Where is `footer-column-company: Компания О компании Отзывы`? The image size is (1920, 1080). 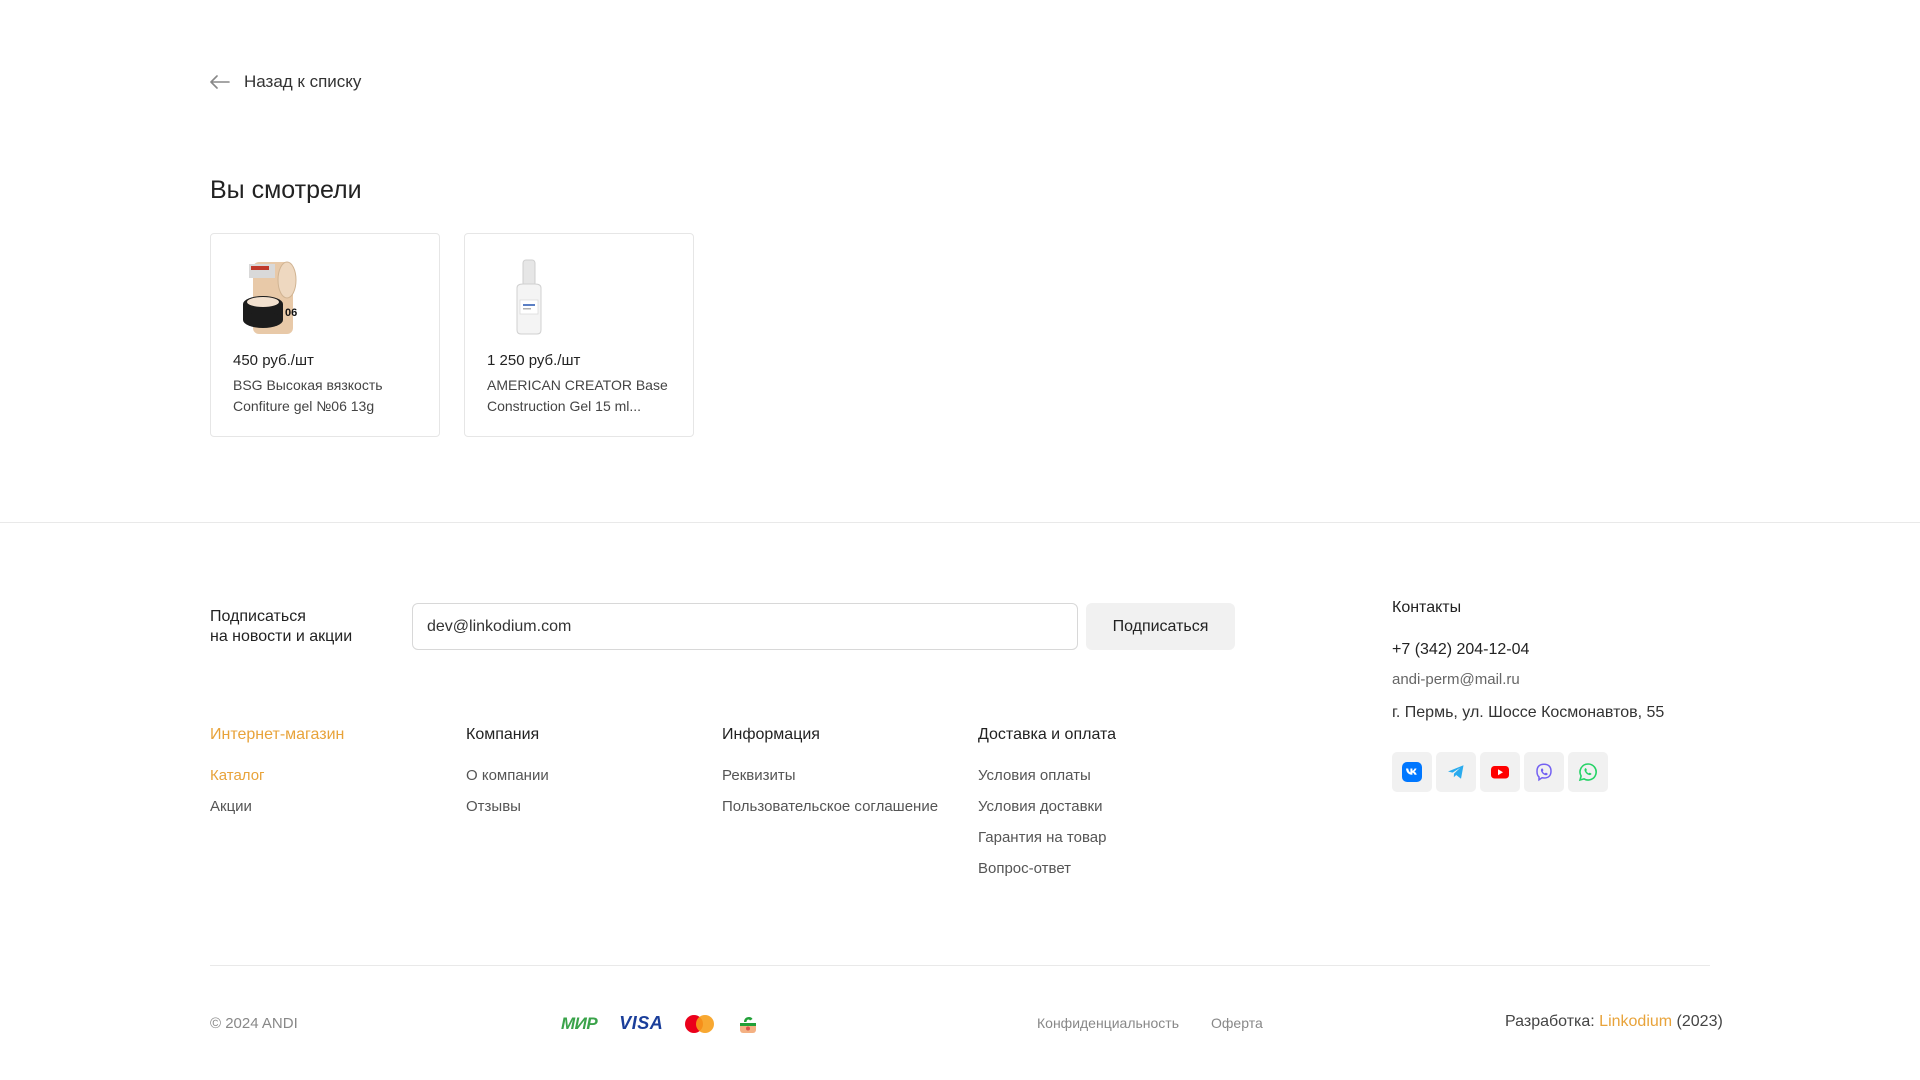
footer-column-company: Компания О компании Отзывы is located at coordinates (594, 808).